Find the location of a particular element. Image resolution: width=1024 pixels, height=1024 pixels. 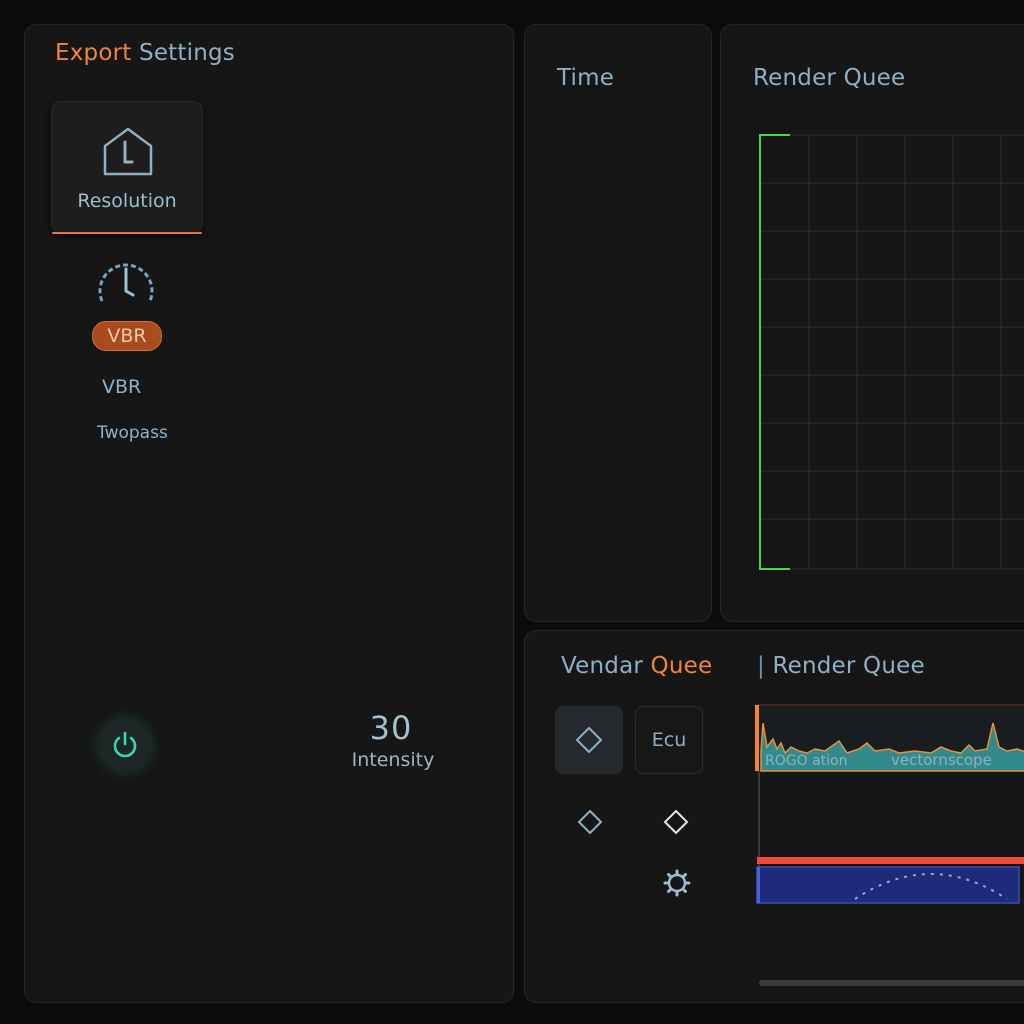

twopass-option: Twopass is located at coordinates (132, 433).